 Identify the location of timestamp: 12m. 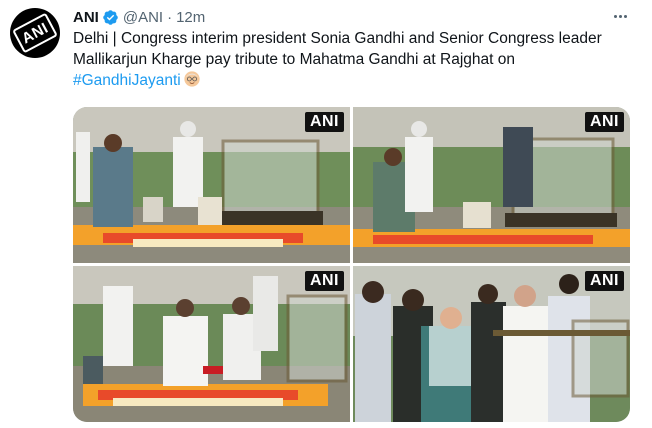
(190, 17).